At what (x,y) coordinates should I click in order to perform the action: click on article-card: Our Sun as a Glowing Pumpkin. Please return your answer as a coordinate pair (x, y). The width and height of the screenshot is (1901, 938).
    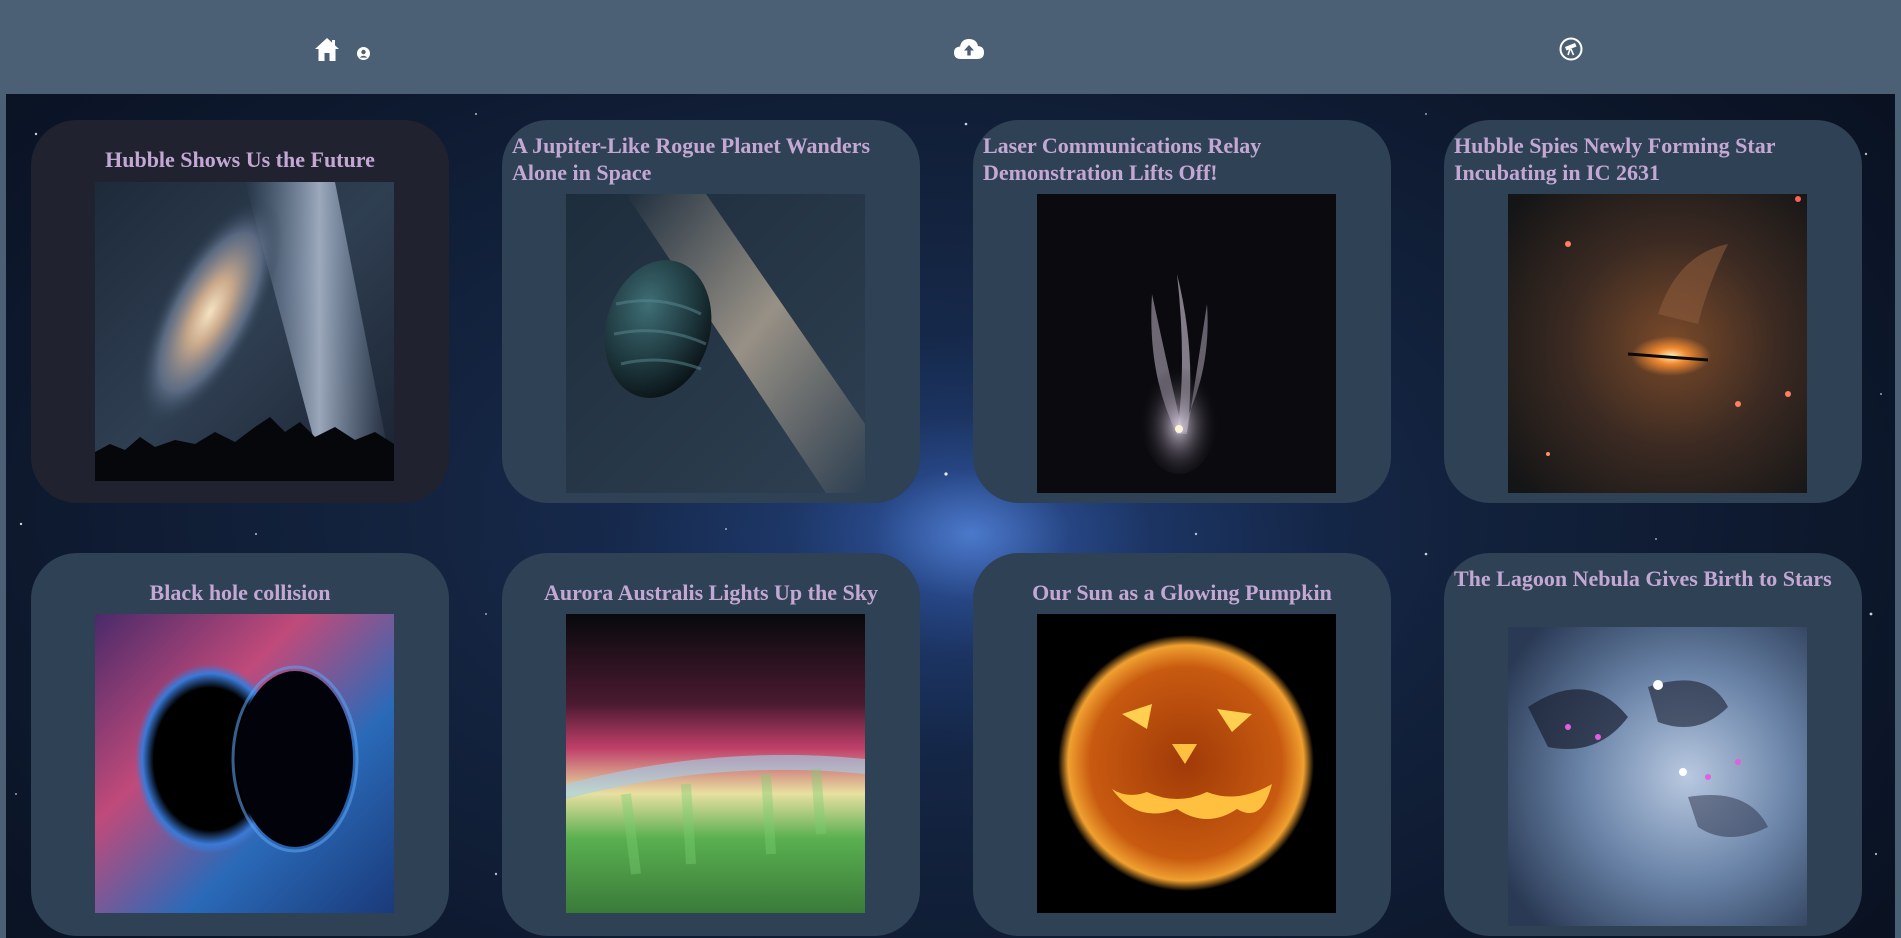
    Looking at the image, I should click on (1182, 744).